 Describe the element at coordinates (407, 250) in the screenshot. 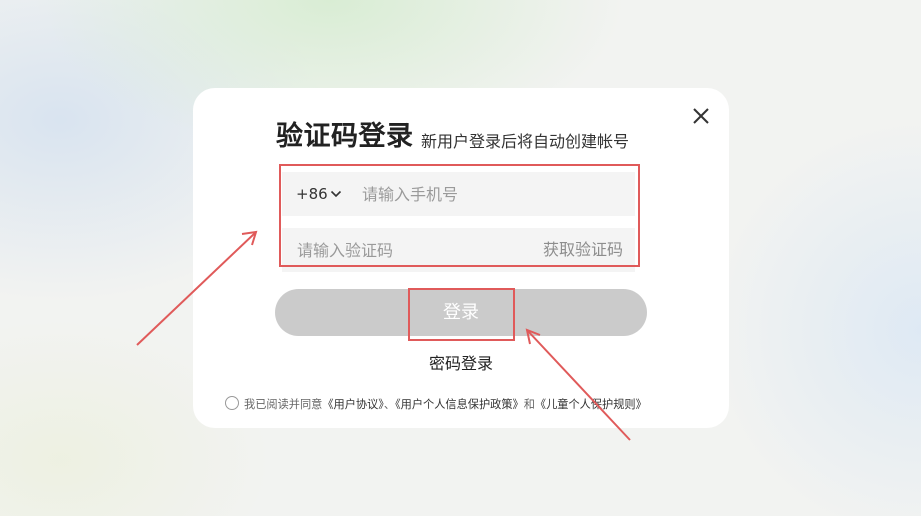

I see `verification-code-input` at that location.